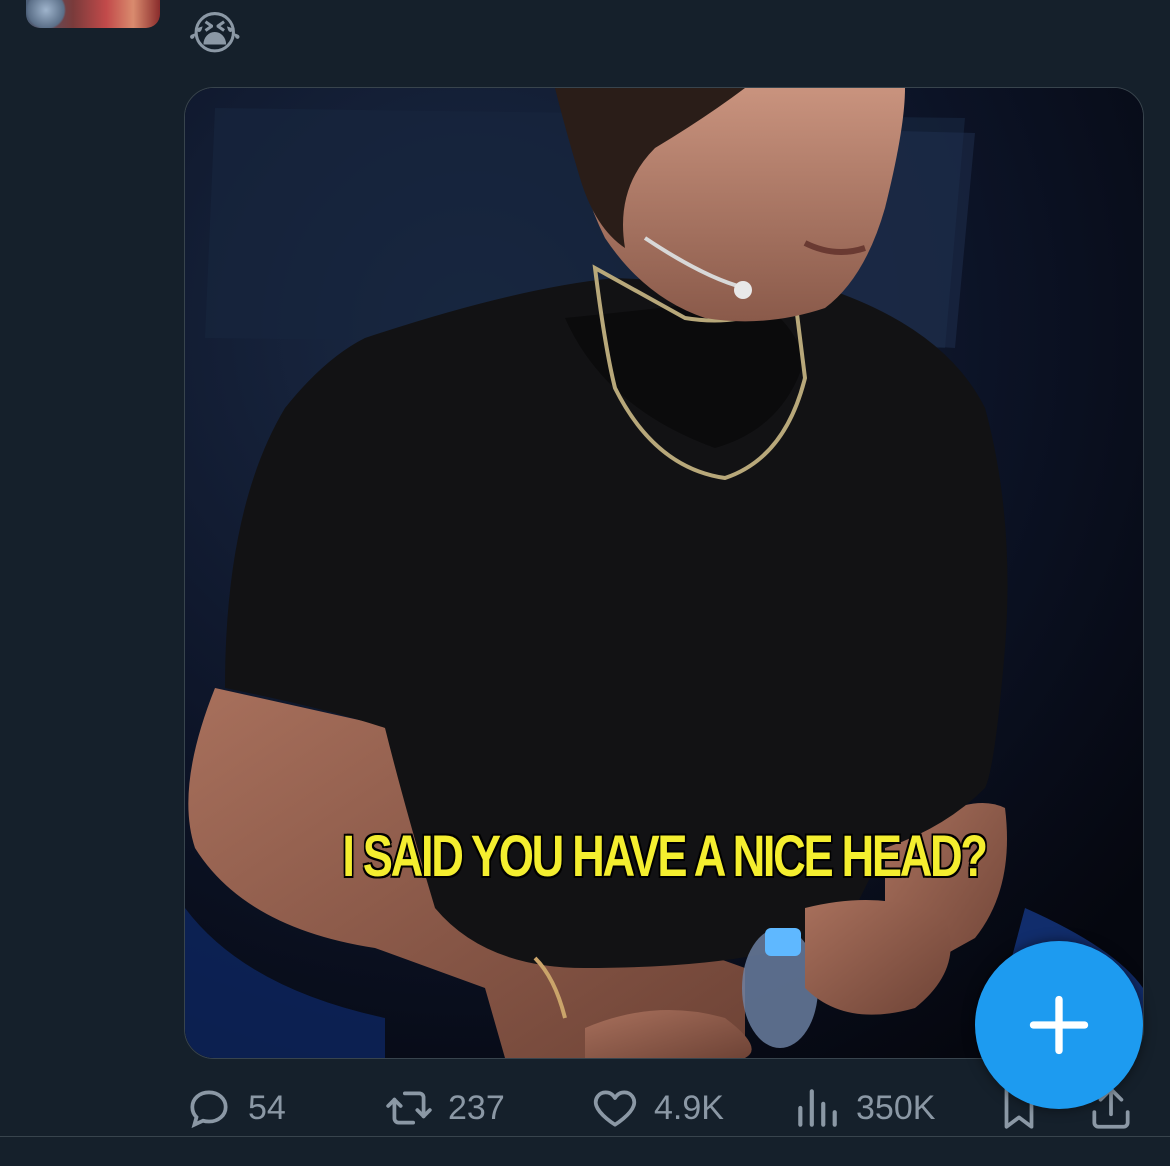 The height and width of the screenshot is (1166, 1170). What do you see at coordinates (689, 1107) in the screenshot?
I see `like-count: 4.9K` at bounding box center [689, 1107].